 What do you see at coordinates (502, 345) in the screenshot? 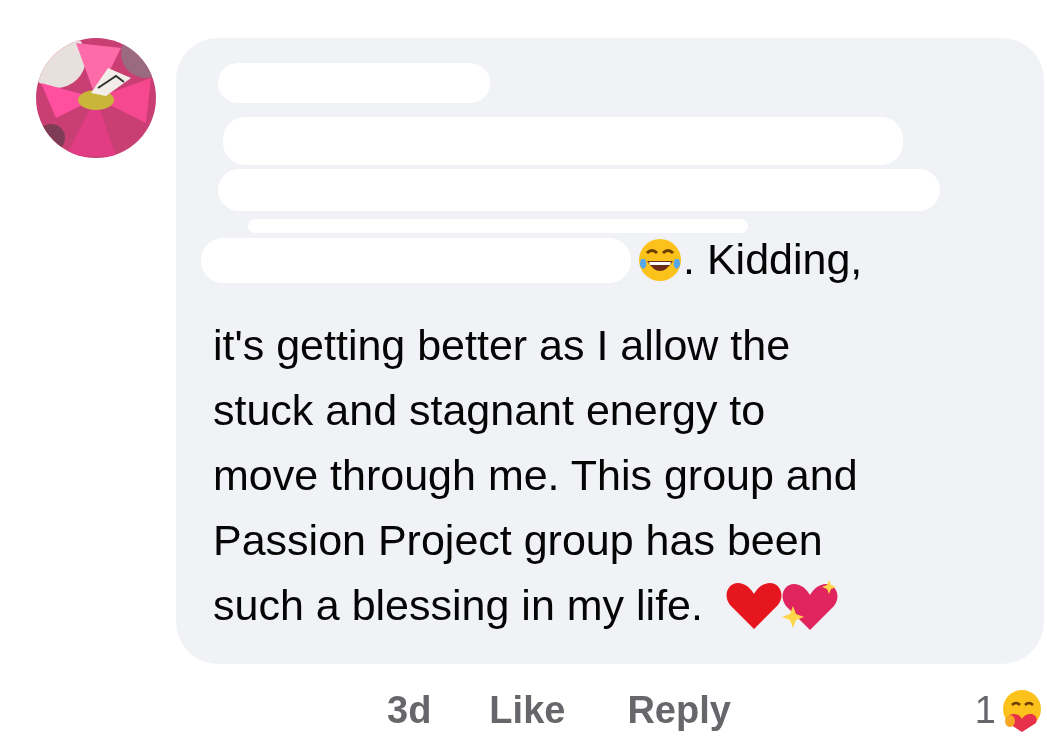
I see `comment-text: it's getting better as I allow the` at bounding box center [502, 345].